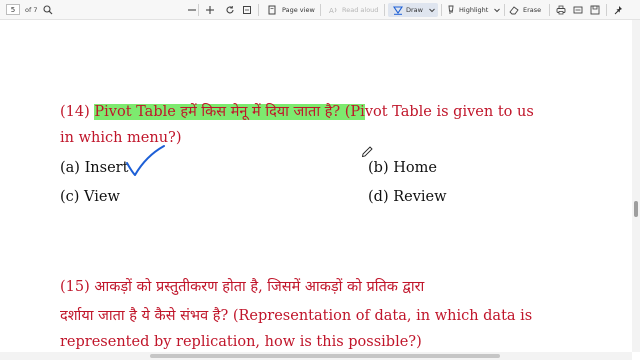 Image resolution: width=640 pixels, height=360 pixels. What do you see at coordinates (192, 10) in the screenshot?
I see `zoom-out-icon` at bounding box center [192, 10].